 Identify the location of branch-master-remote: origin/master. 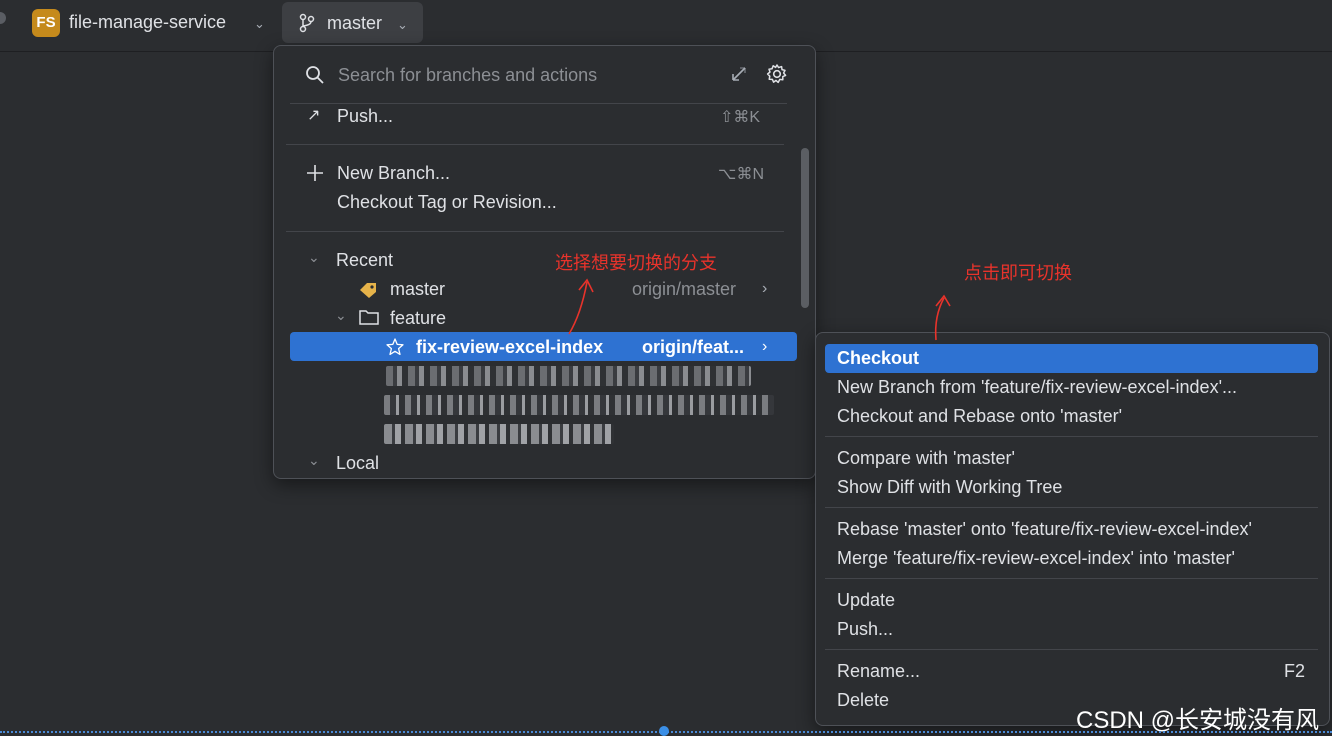
(684, 289).